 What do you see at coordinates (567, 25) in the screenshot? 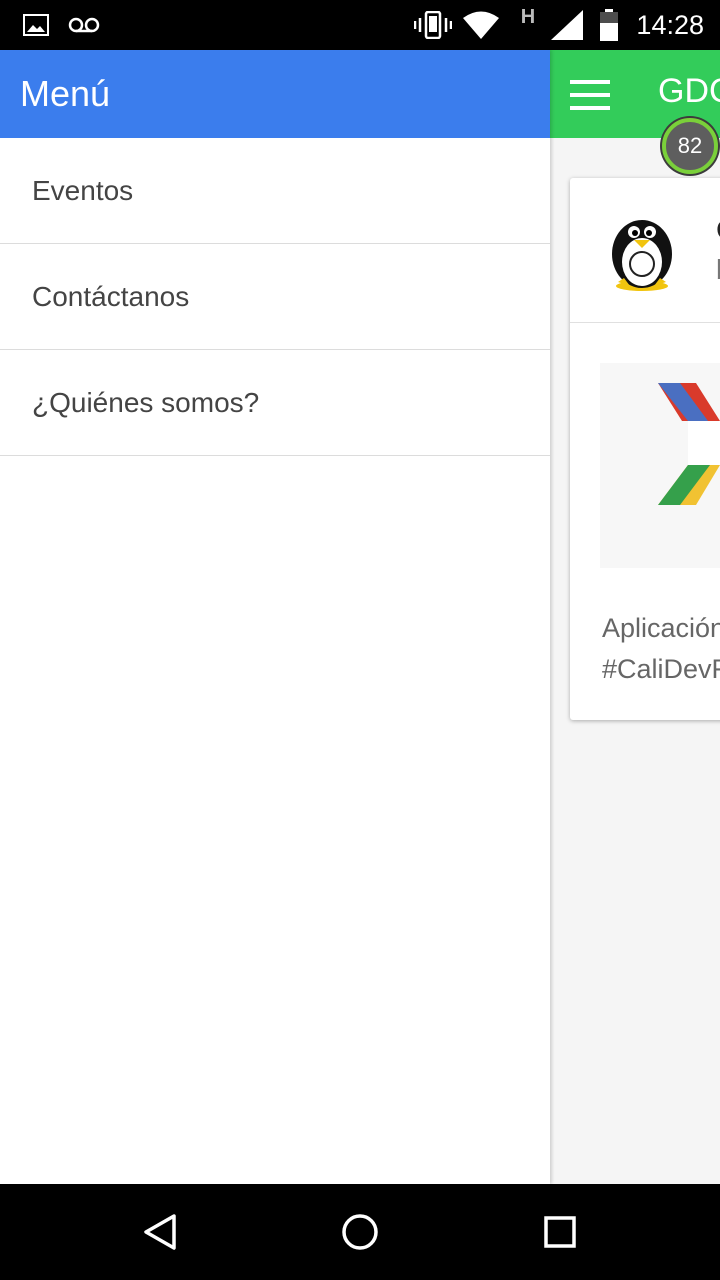
I see `signal-icon` at bounding box center [567, 25].